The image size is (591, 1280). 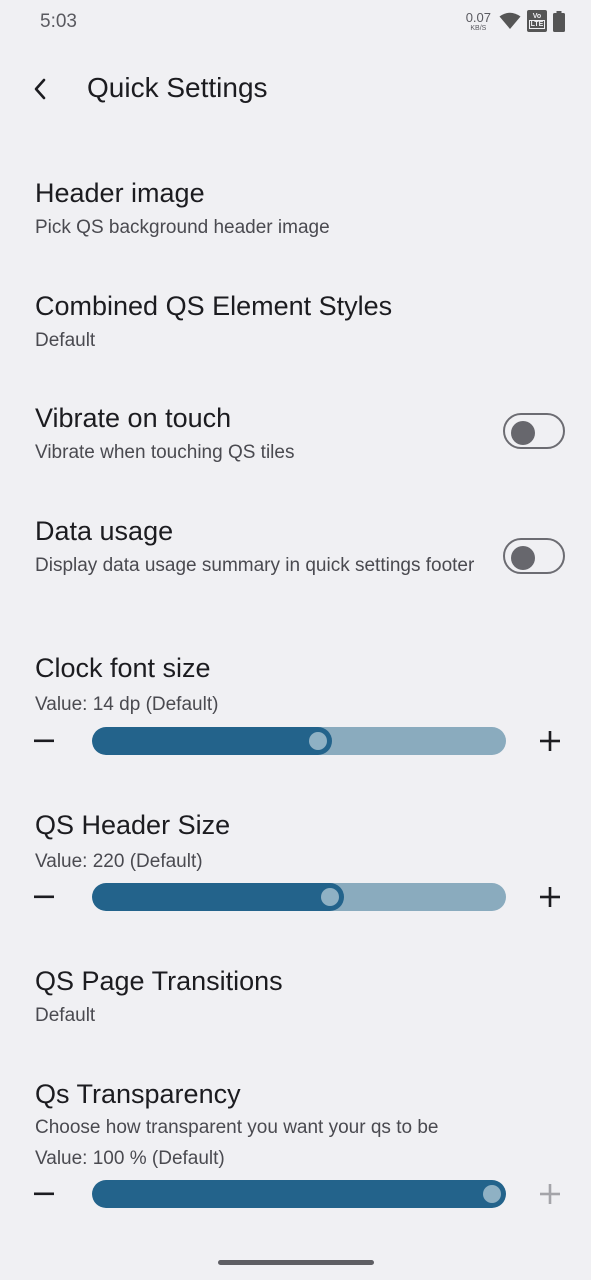 What do you see at coordinates (104, 531) in the screenshot?
I see `setting-title: Data usage` at bounding box center [104, 531].